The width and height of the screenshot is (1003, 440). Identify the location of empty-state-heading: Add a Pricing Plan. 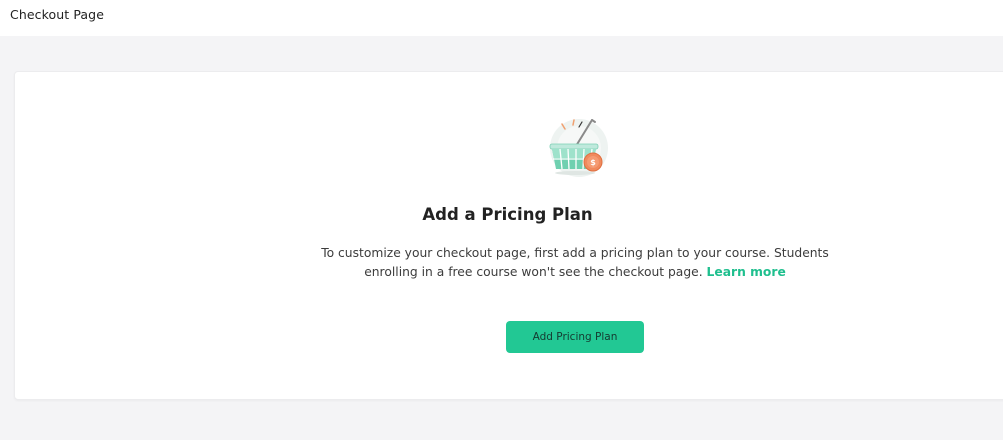
(507, 214).